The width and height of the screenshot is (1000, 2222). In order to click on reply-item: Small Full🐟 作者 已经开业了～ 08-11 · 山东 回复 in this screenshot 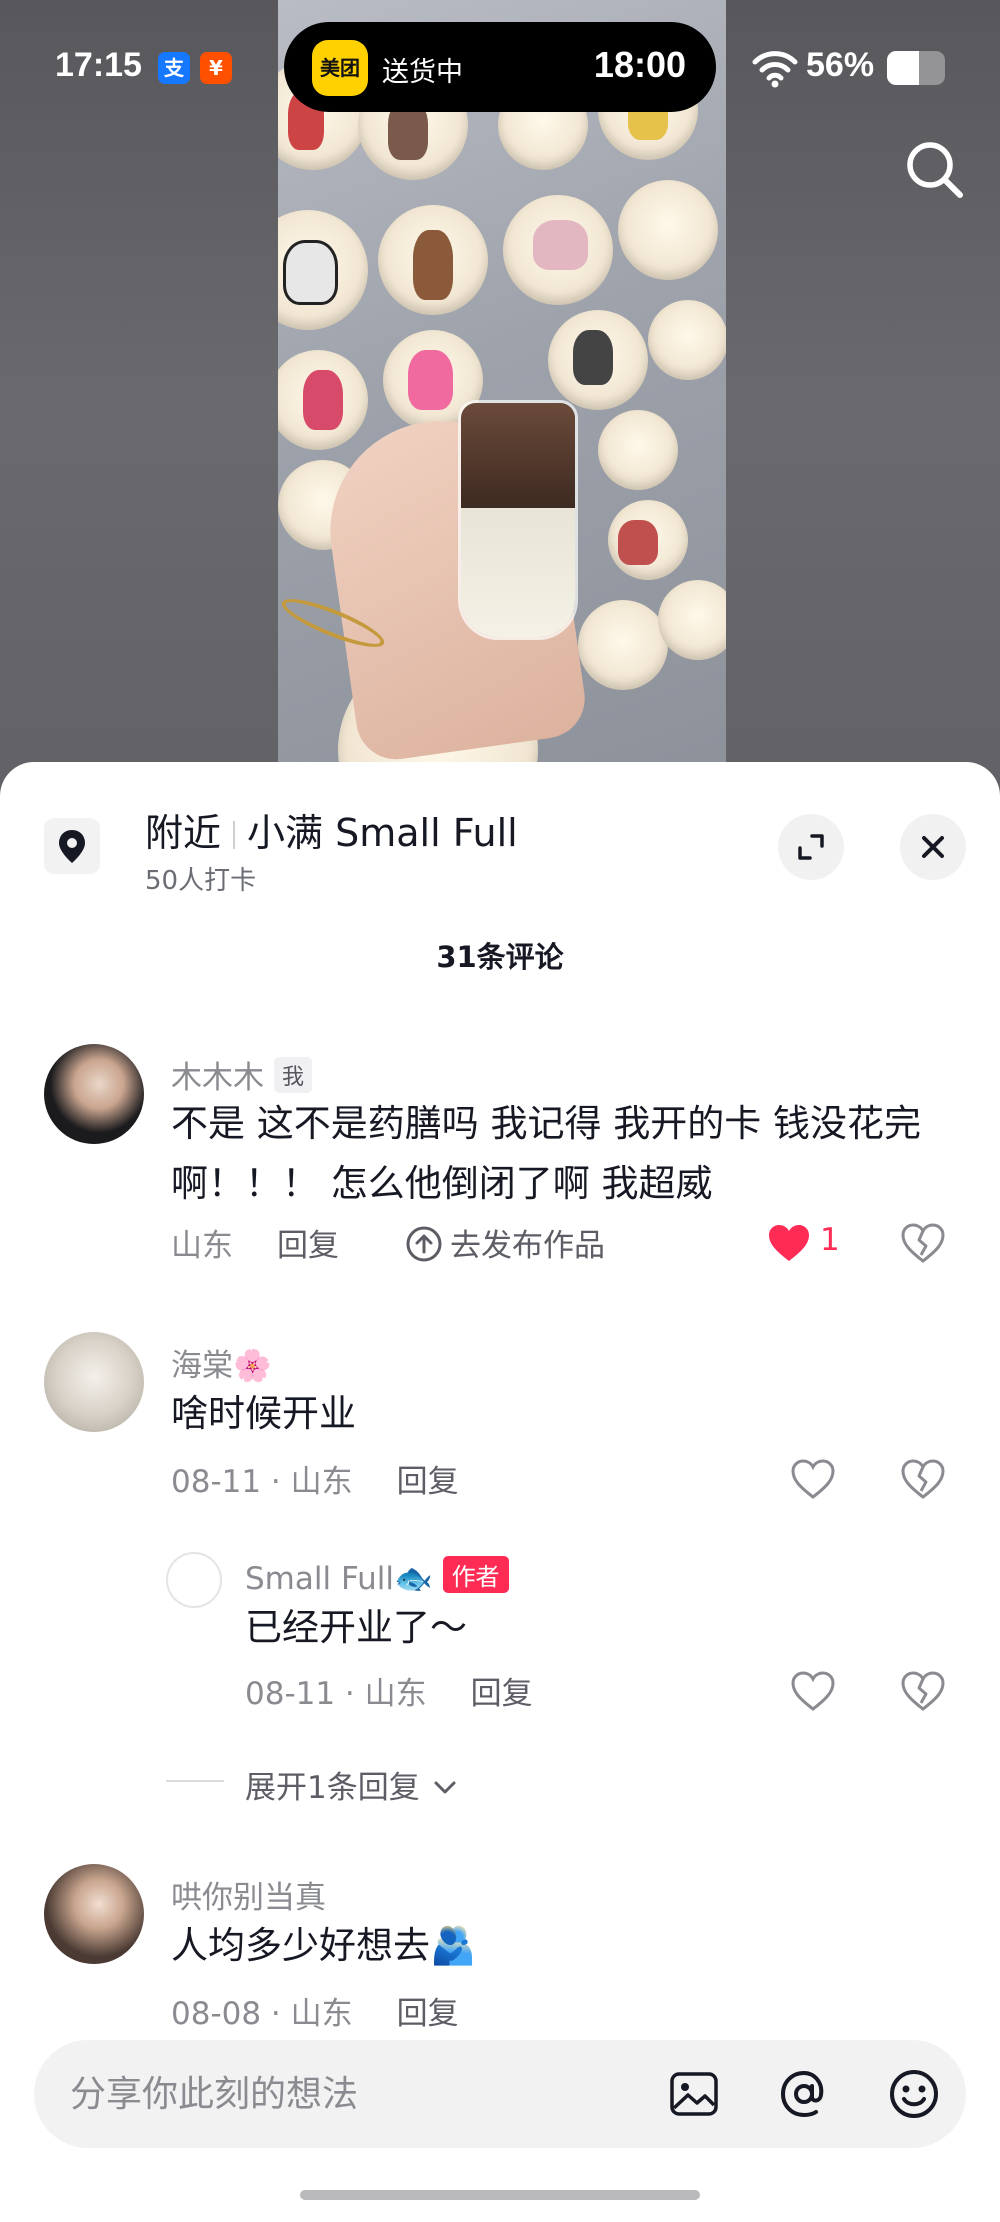, I will do `click(500, 1631)`.